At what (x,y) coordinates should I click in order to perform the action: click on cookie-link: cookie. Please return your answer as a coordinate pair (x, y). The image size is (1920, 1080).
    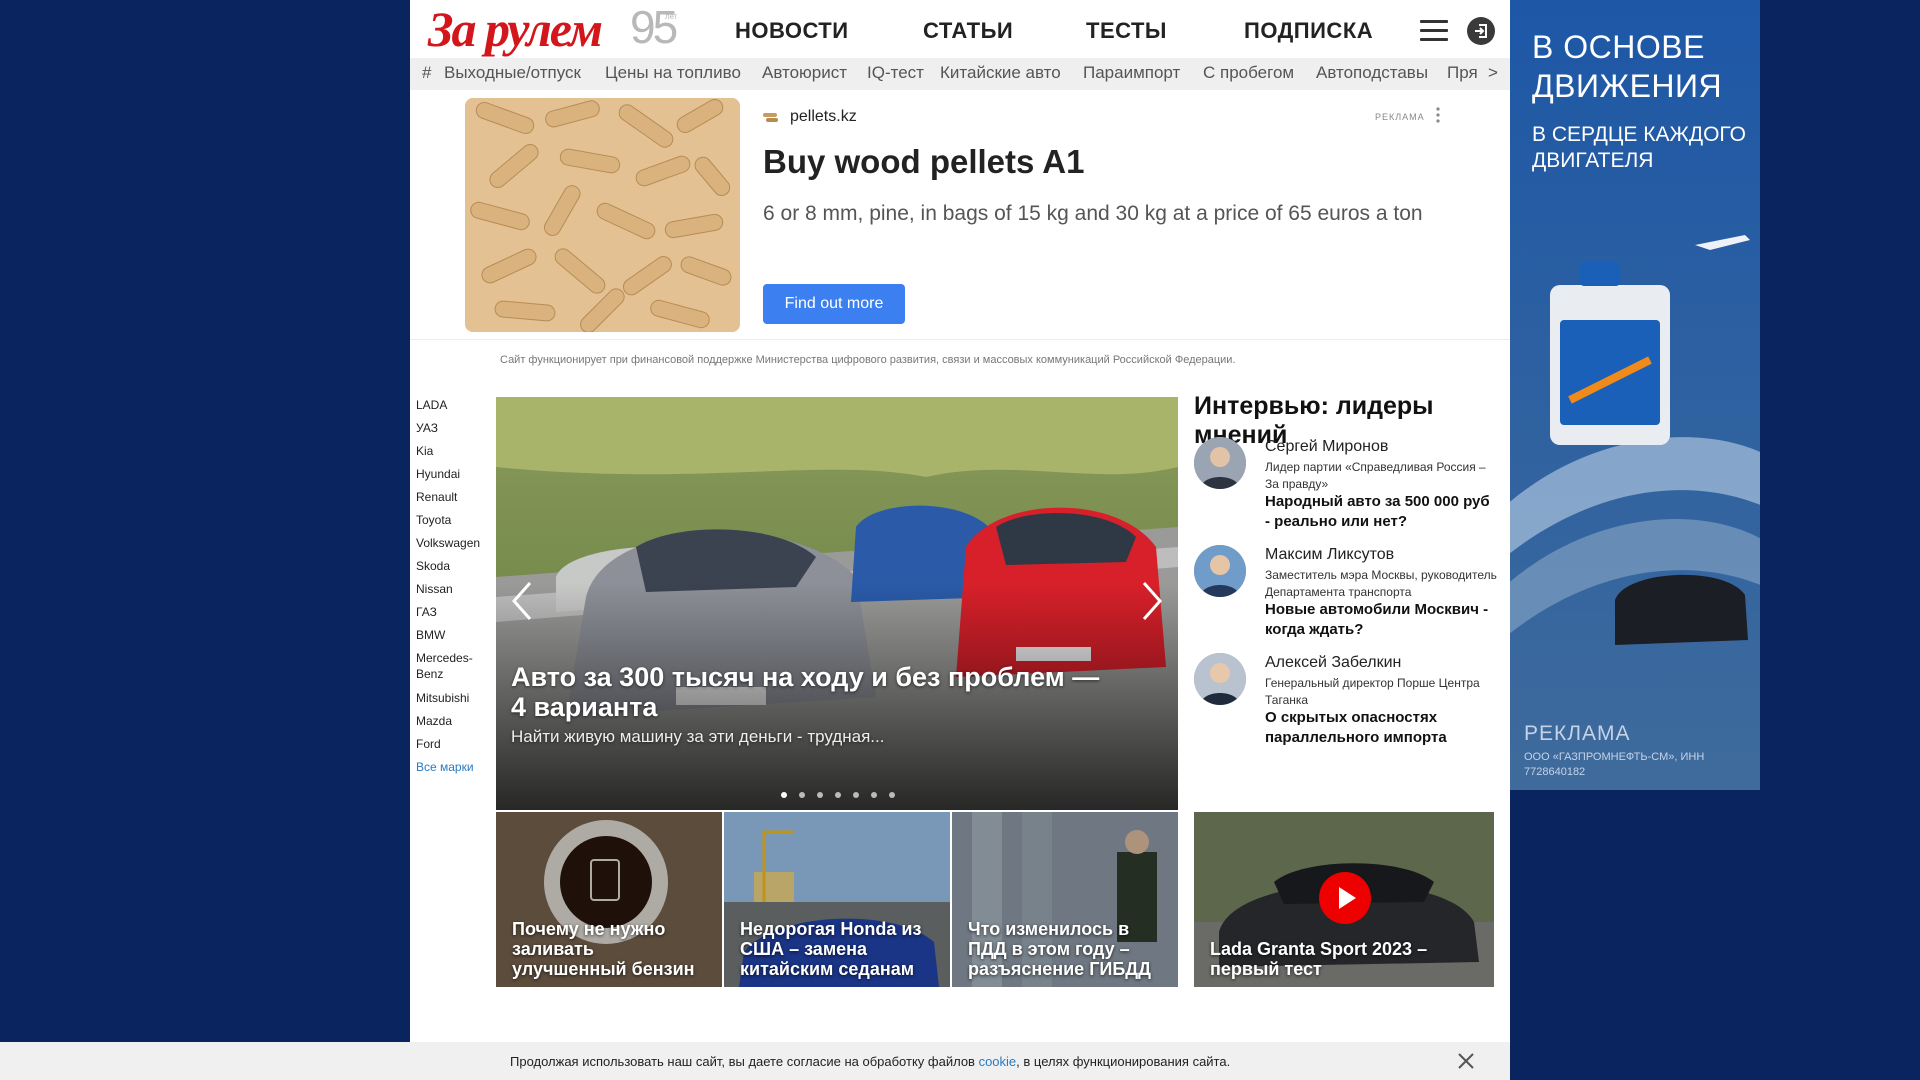
    Looking at the image, I should click on (998, 1061).